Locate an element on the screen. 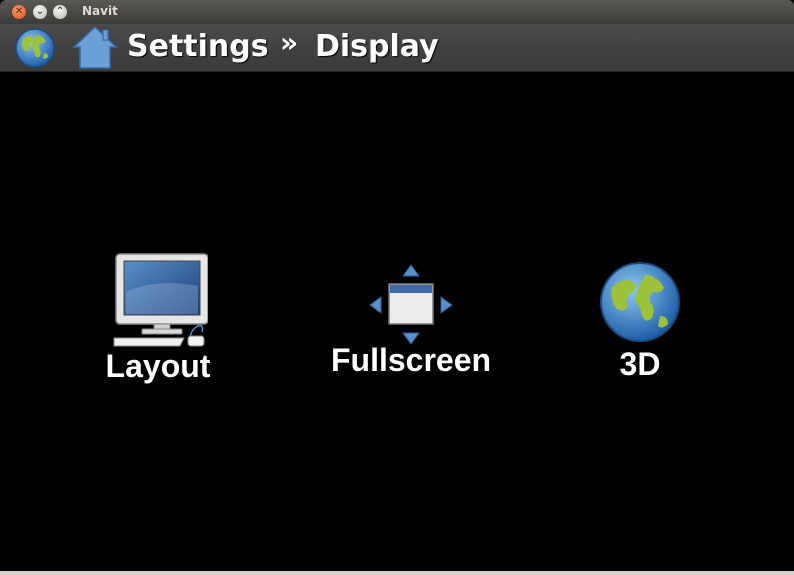 This screenshot has width=794, height=575. layout-item: Layout is located at coordinates (158, 318).